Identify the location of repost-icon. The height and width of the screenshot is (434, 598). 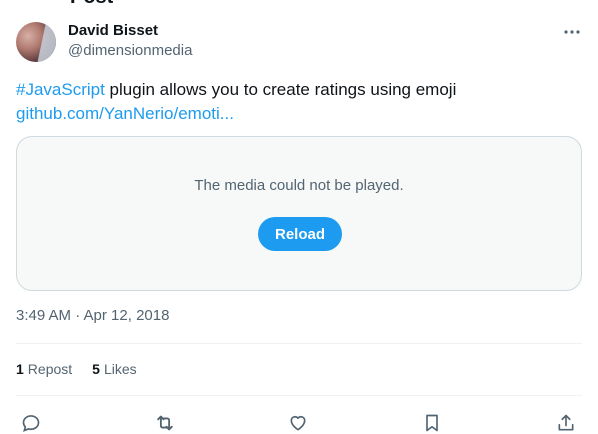
(165, 421).